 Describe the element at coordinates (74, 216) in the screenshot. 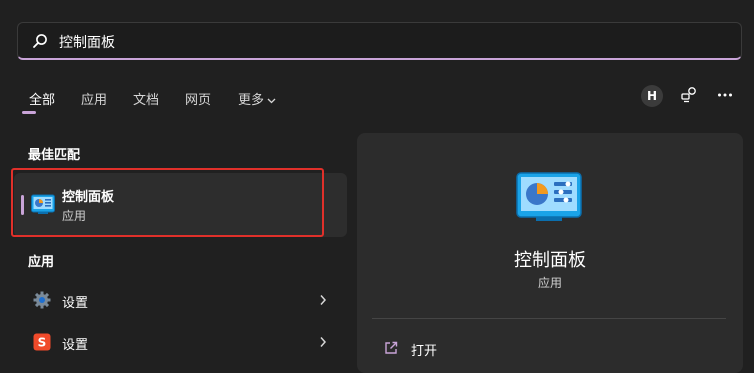

I see `best-match-subtitle: 应用` at that location.